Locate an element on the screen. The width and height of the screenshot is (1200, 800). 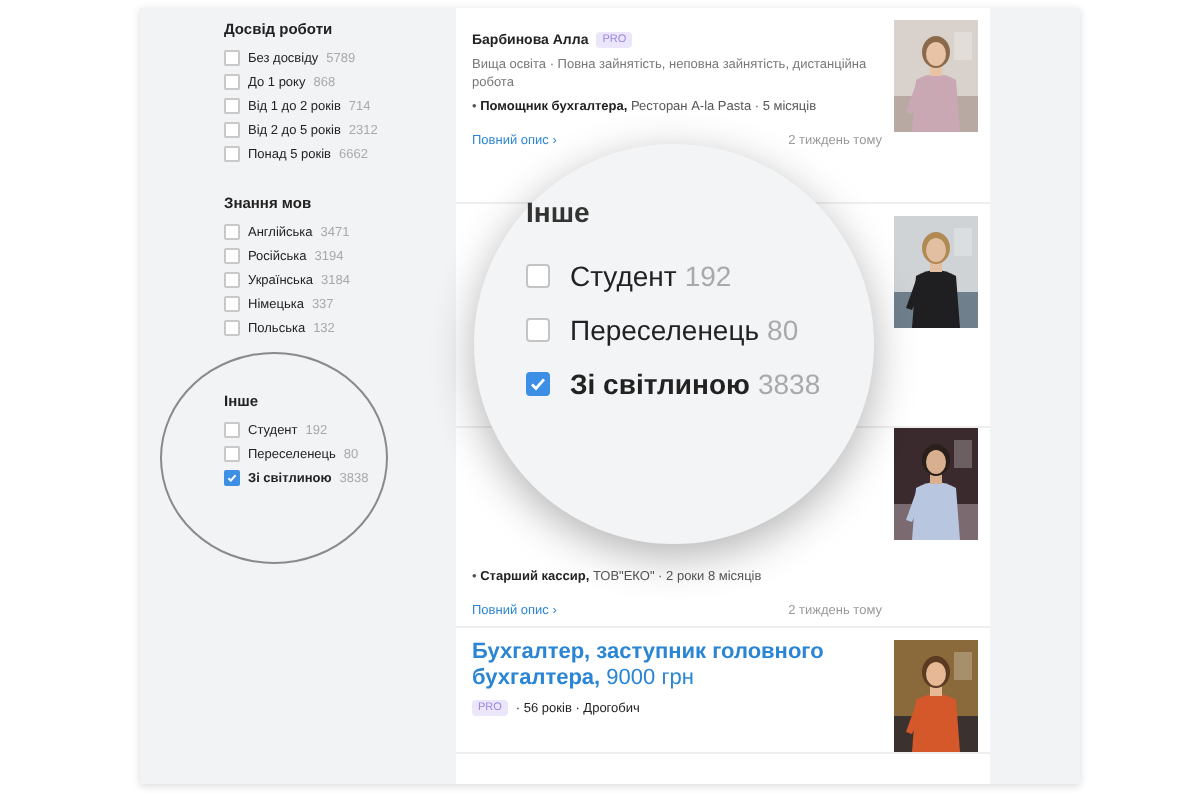
filter-heading: Інше is located at coordinates (559, 212).